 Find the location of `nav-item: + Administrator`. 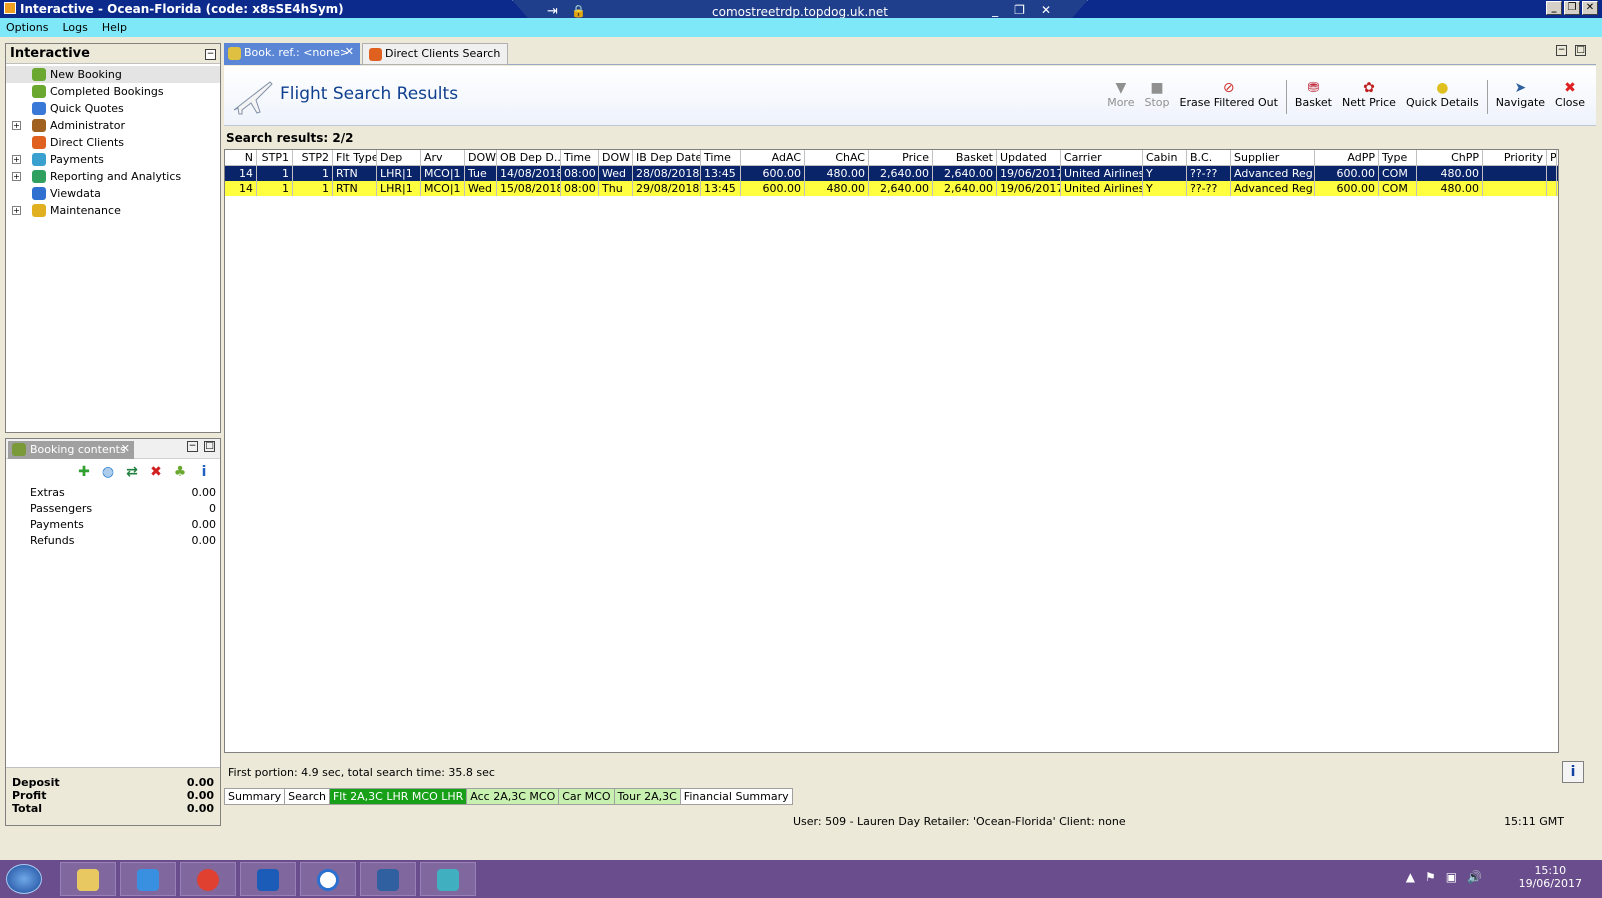

nav-item: + Administrator is located at coordinates (113, 125).